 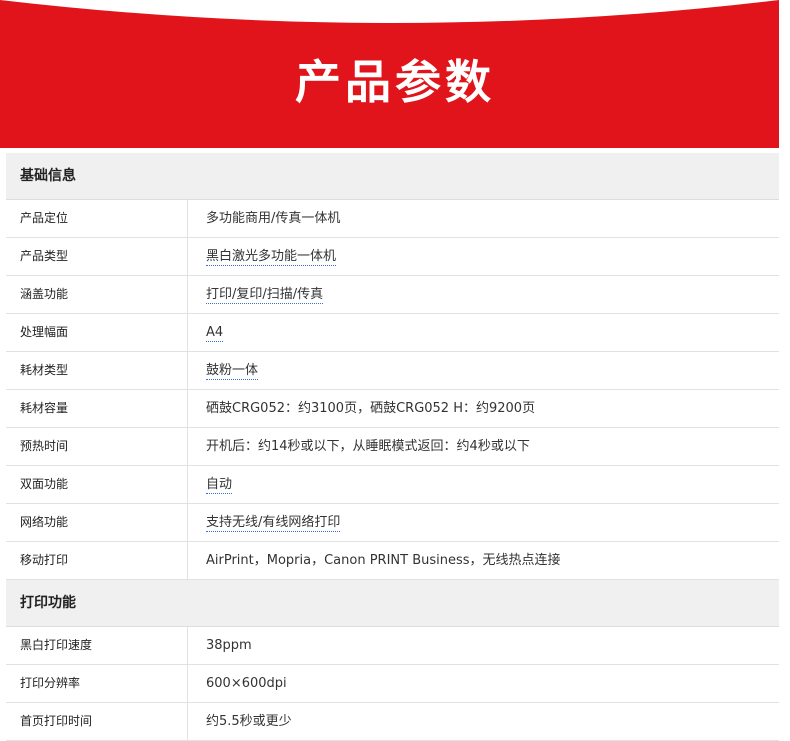 I want to click on table-row: 打印分辨率 600×600dpi, so click(x=392, y=684).